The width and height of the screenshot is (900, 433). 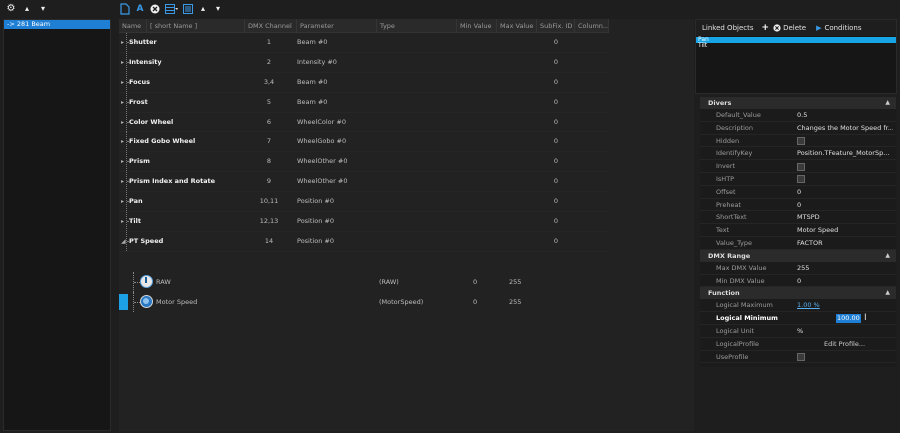 What do you see at coordinates (364, 102) in the screenshot?
I see `table-row: ▸ Frost 5 Beam #0 0` at bounding box center [364, 102].